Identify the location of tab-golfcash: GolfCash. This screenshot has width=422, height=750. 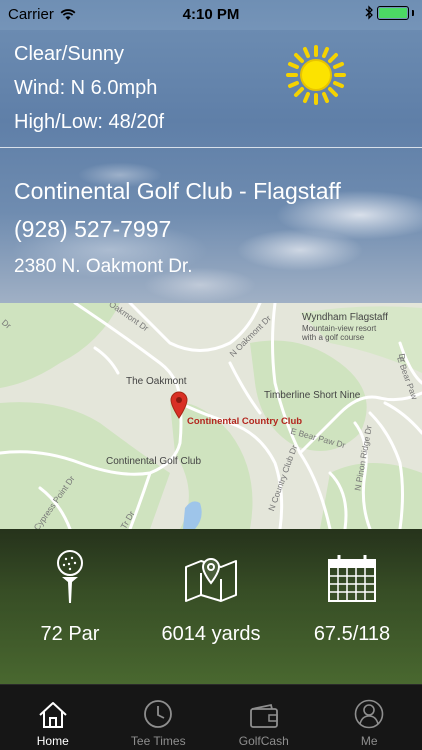
(264, 717).